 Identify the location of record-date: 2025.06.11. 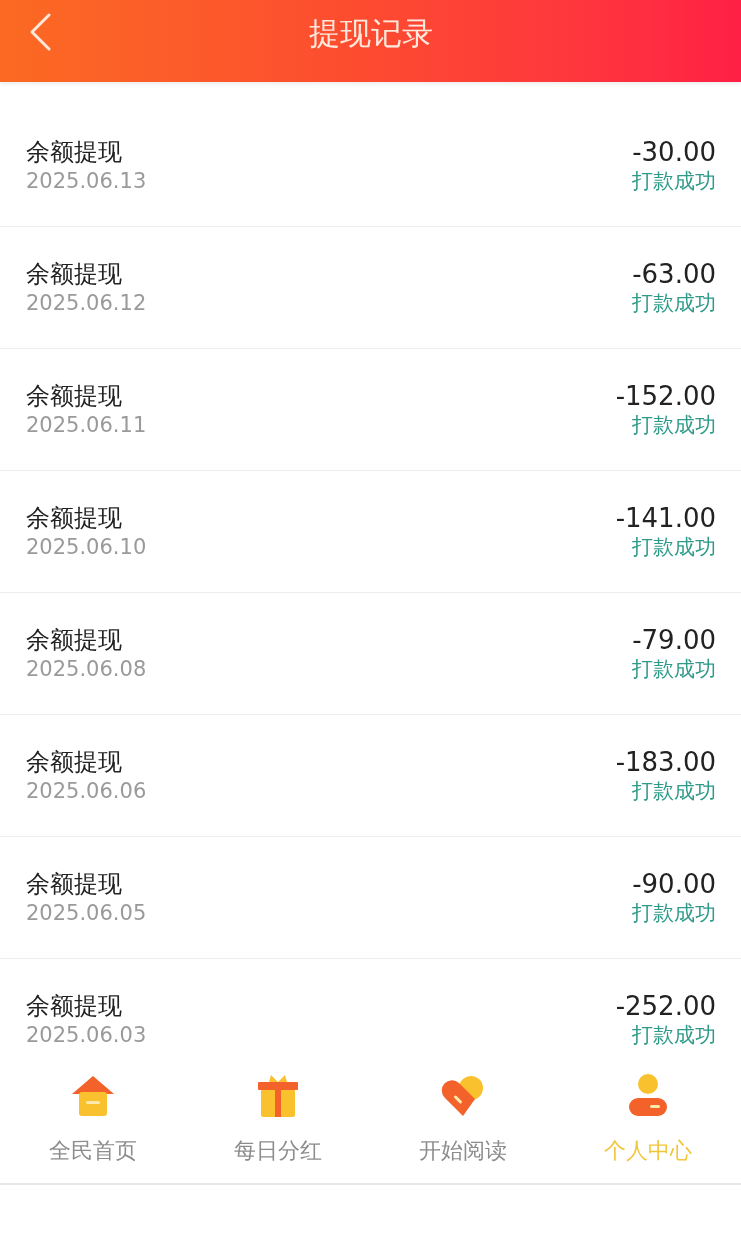
(86, 425).